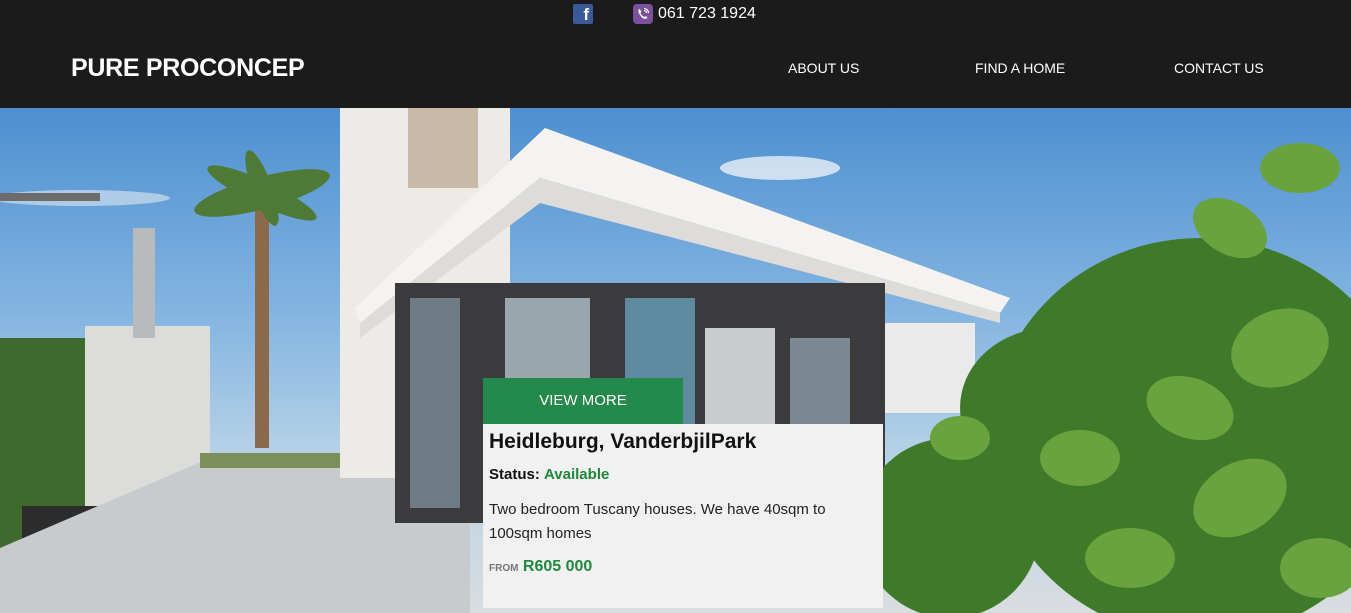 Image resolution: width=1351 pixels, height=613 pixels. I want to click on nav-contact-us: CONTACT US, so click(1219, 68).